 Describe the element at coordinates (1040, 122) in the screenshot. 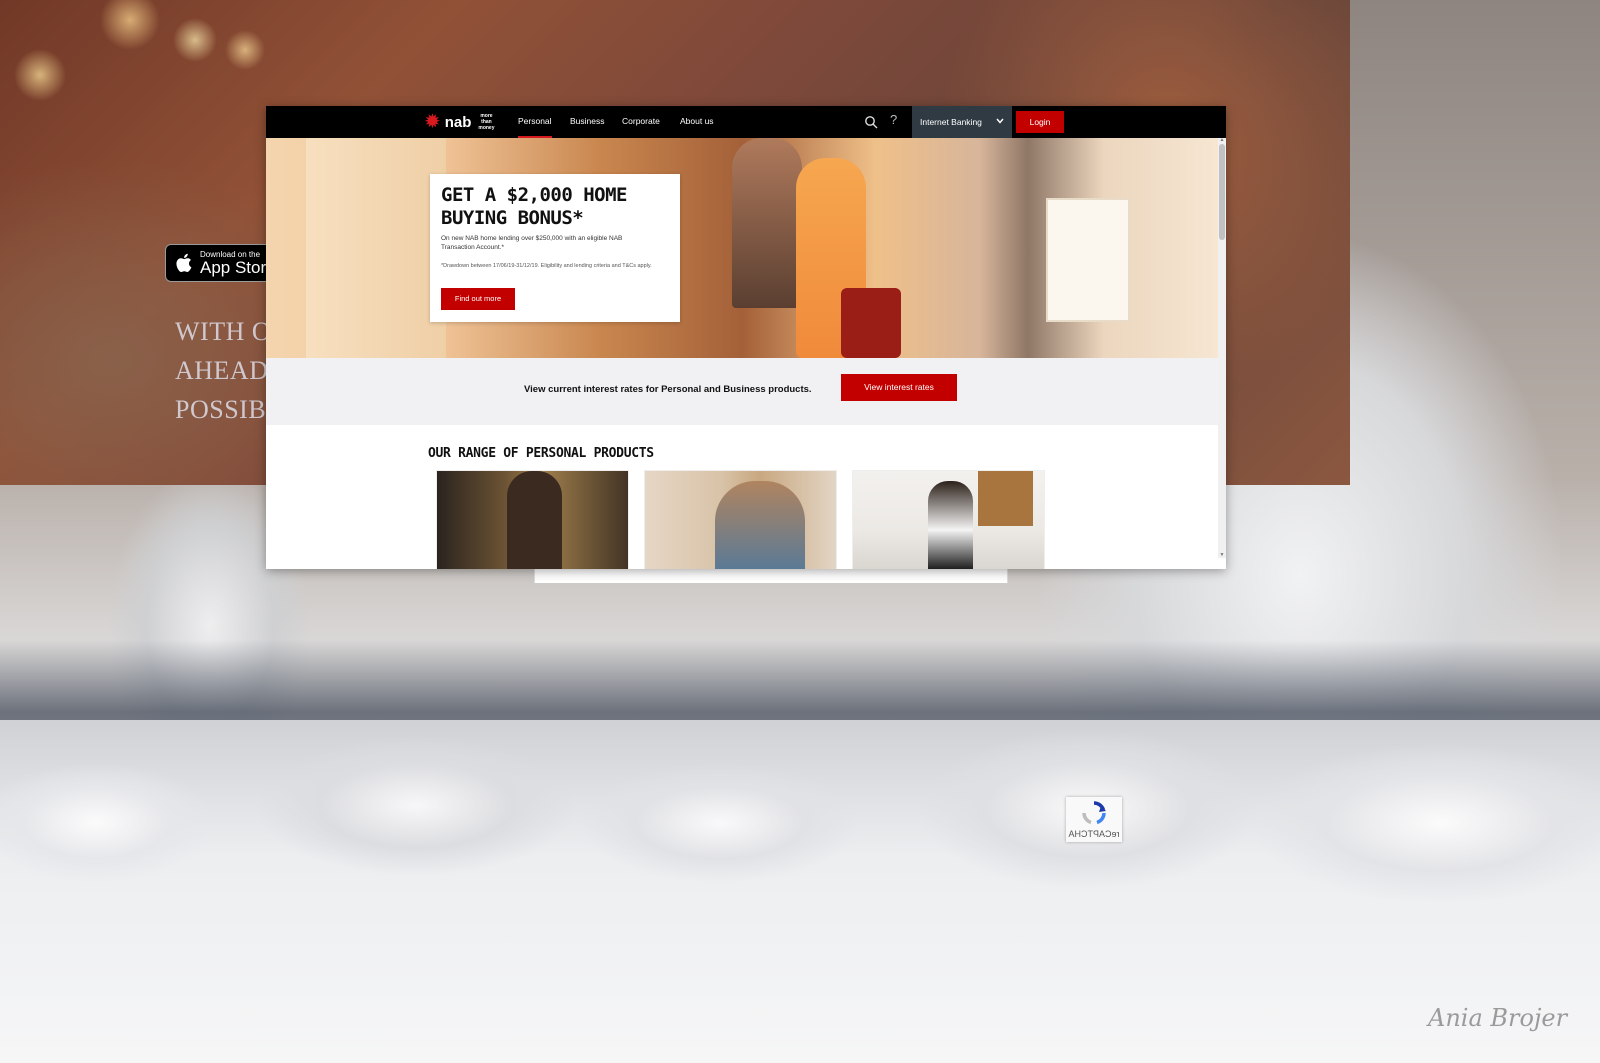

I see `login-button: Login` at that location.